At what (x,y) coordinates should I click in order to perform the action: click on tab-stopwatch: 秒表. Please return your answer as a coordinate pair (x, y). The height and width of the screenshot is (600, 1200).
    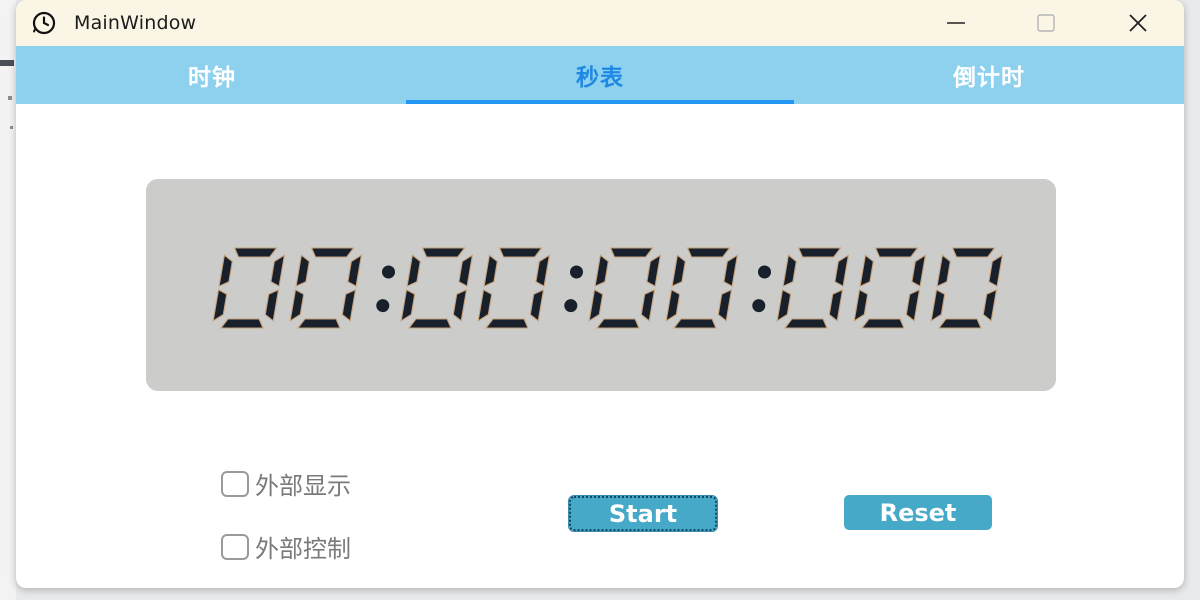
    Looking at the image, I should click on (600, 75).